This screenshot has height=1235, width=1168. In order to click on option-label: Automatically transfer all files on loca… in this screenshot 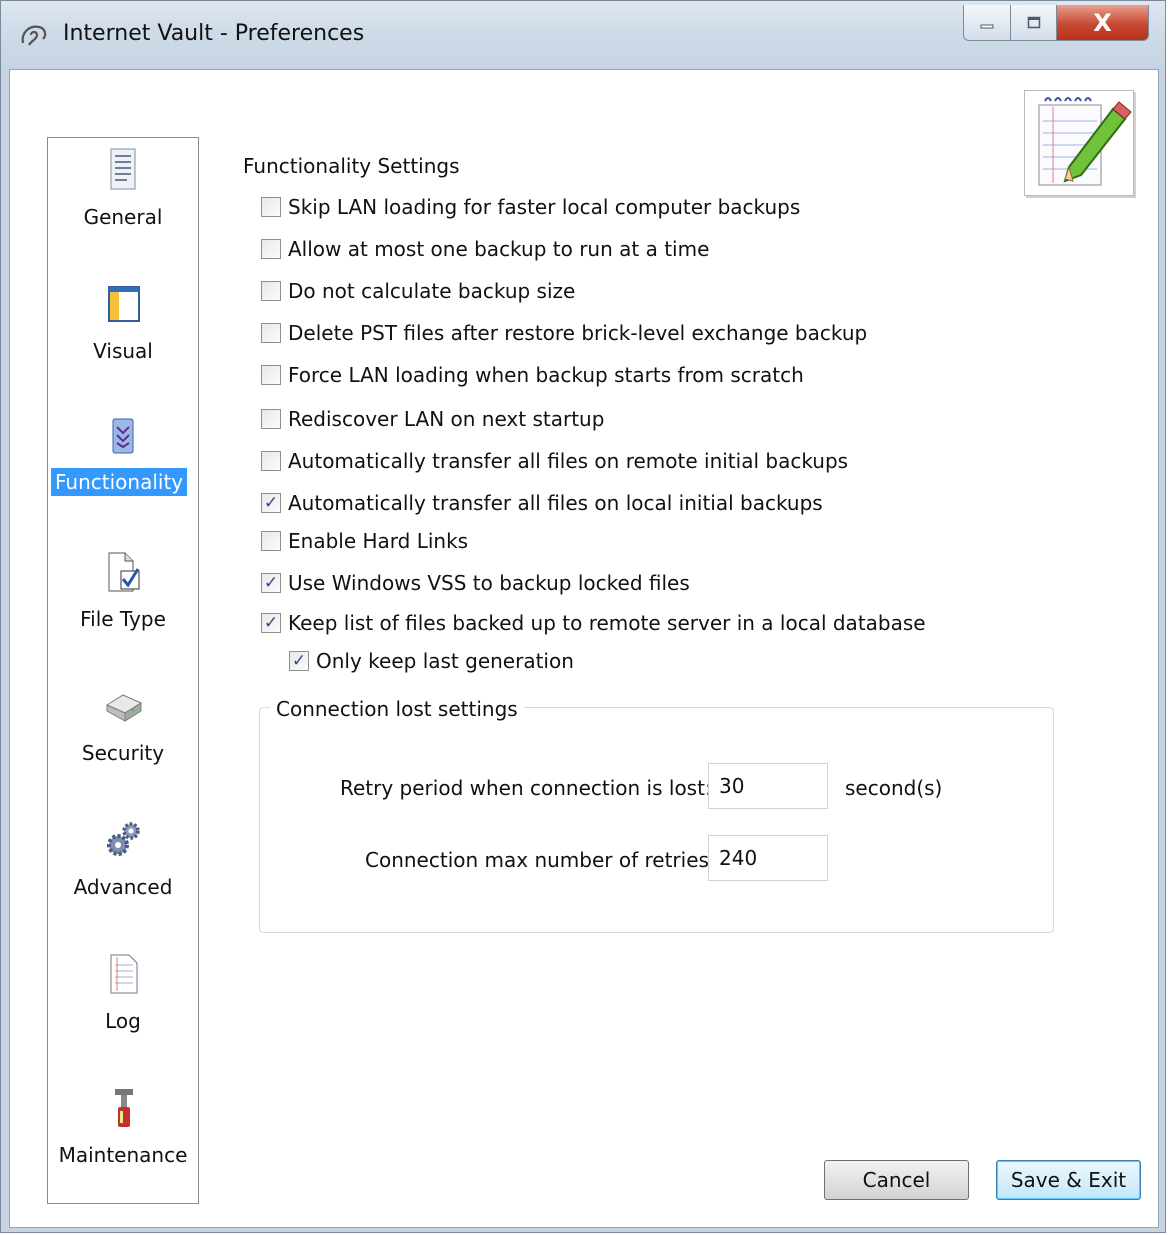, I will do `click(555, 503)`.